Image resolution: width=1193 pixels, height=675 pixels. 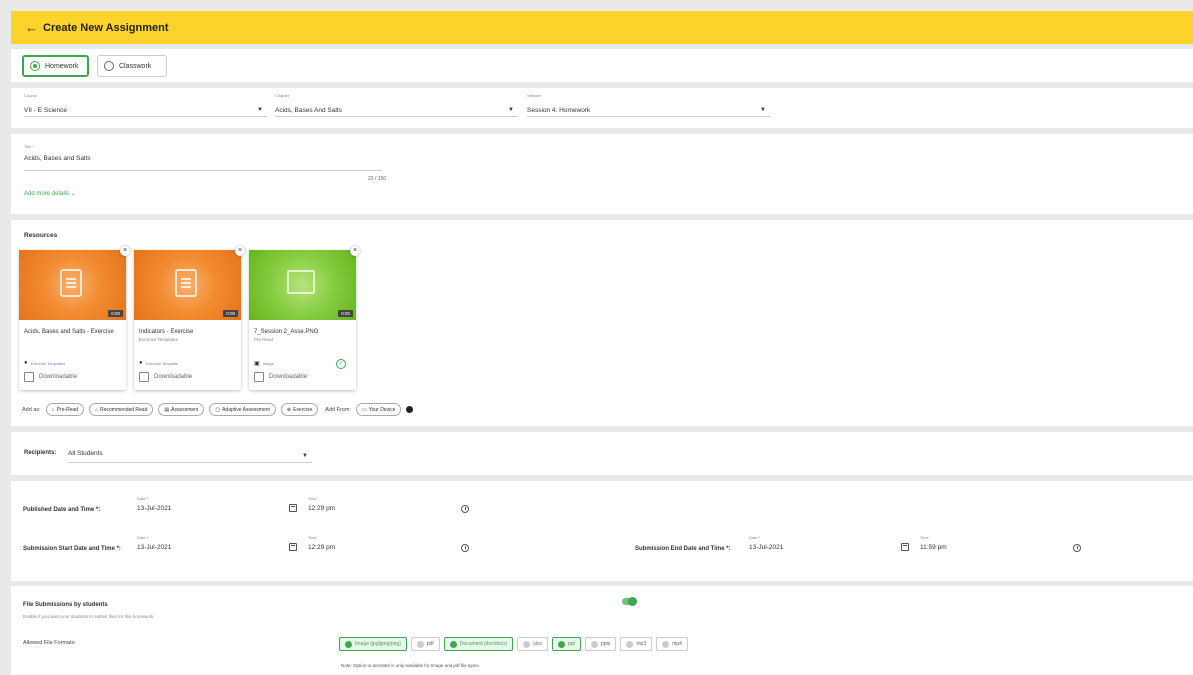 What do you see at coordinates (264, 339) in the screenshot?
I see `resource-subtitle: Pre Read` at bounding box center [264, 339].